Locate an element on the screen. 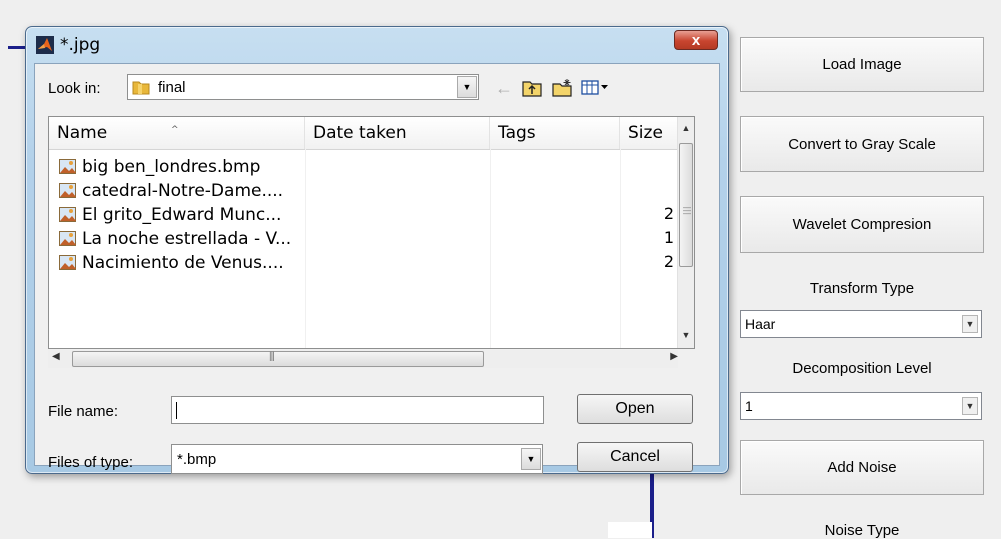  file-name-label: File name: is located at coordinates (83, 411).